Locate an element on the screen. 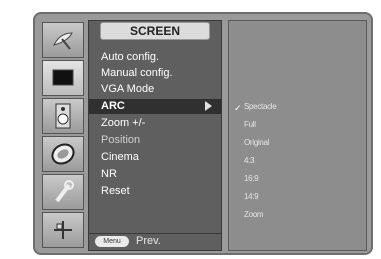 The image size is (381, 259). option-16-9: 16:9 is located at coordinates (251, 179).